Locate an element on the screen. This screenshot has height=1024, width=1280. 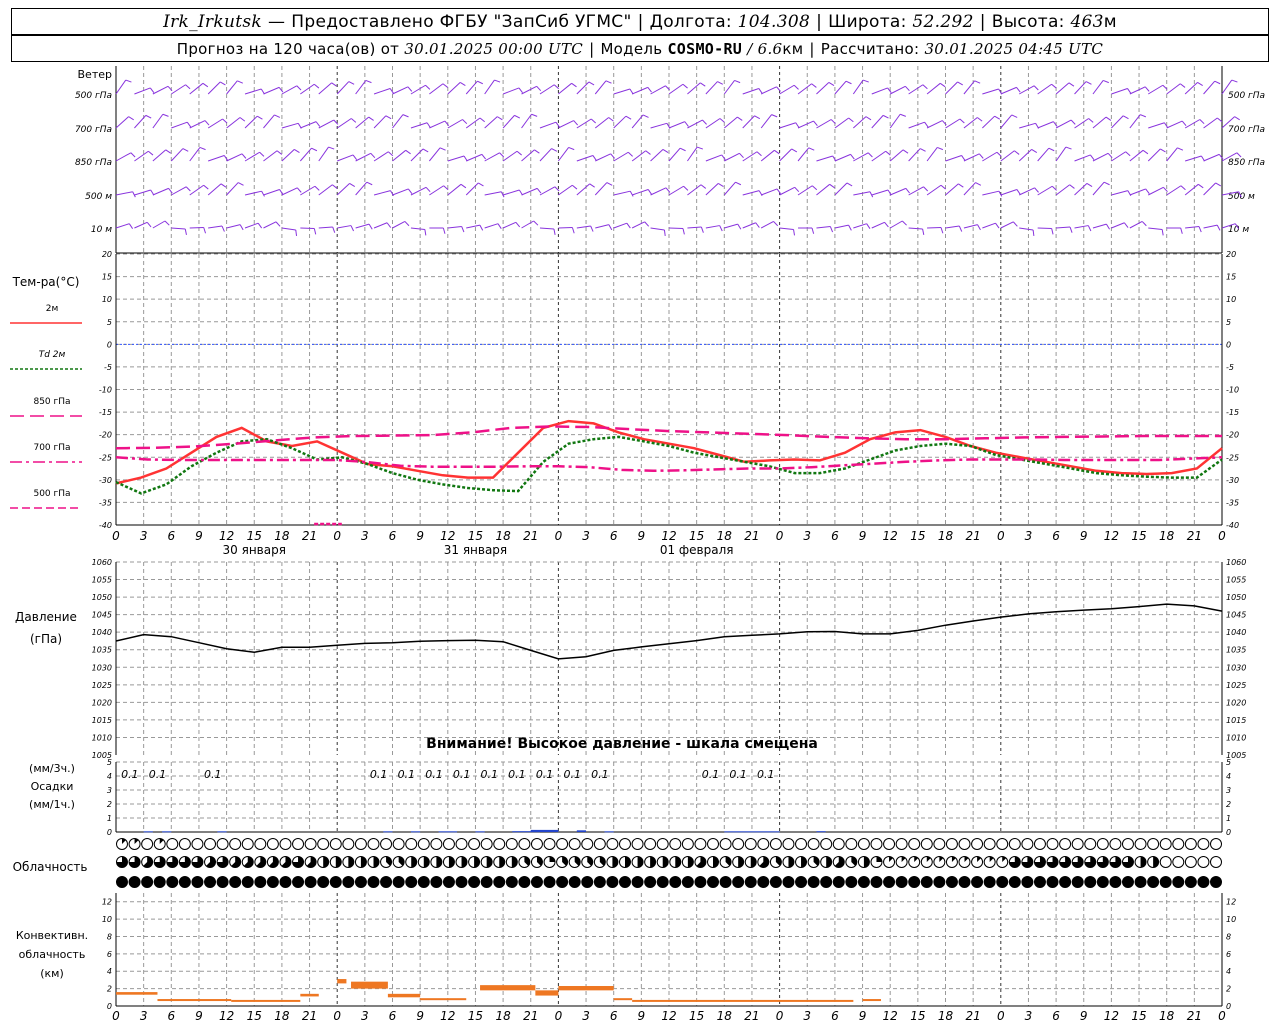
x-tick-label: 18 is located at coordinates (503, 536).